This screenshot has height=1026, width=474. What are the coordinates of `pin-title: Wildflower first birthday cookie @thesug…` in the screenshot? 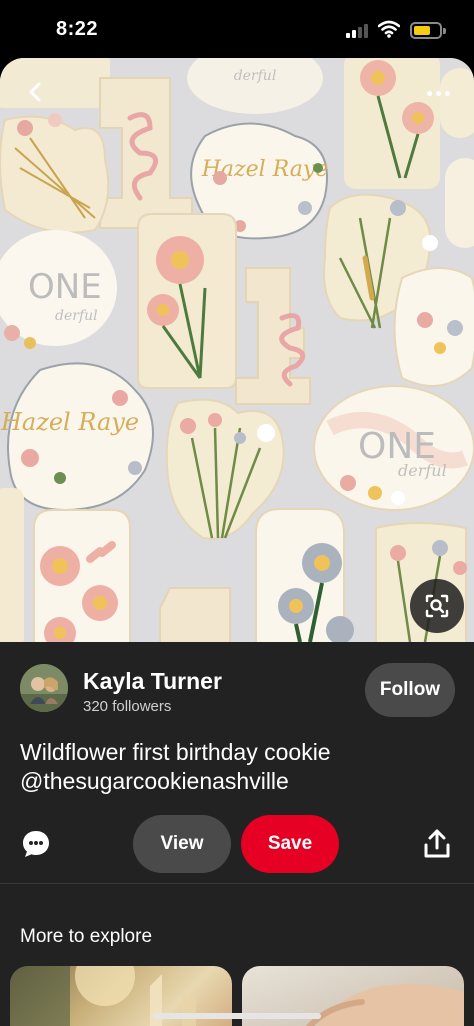 It's located at (175, 766).